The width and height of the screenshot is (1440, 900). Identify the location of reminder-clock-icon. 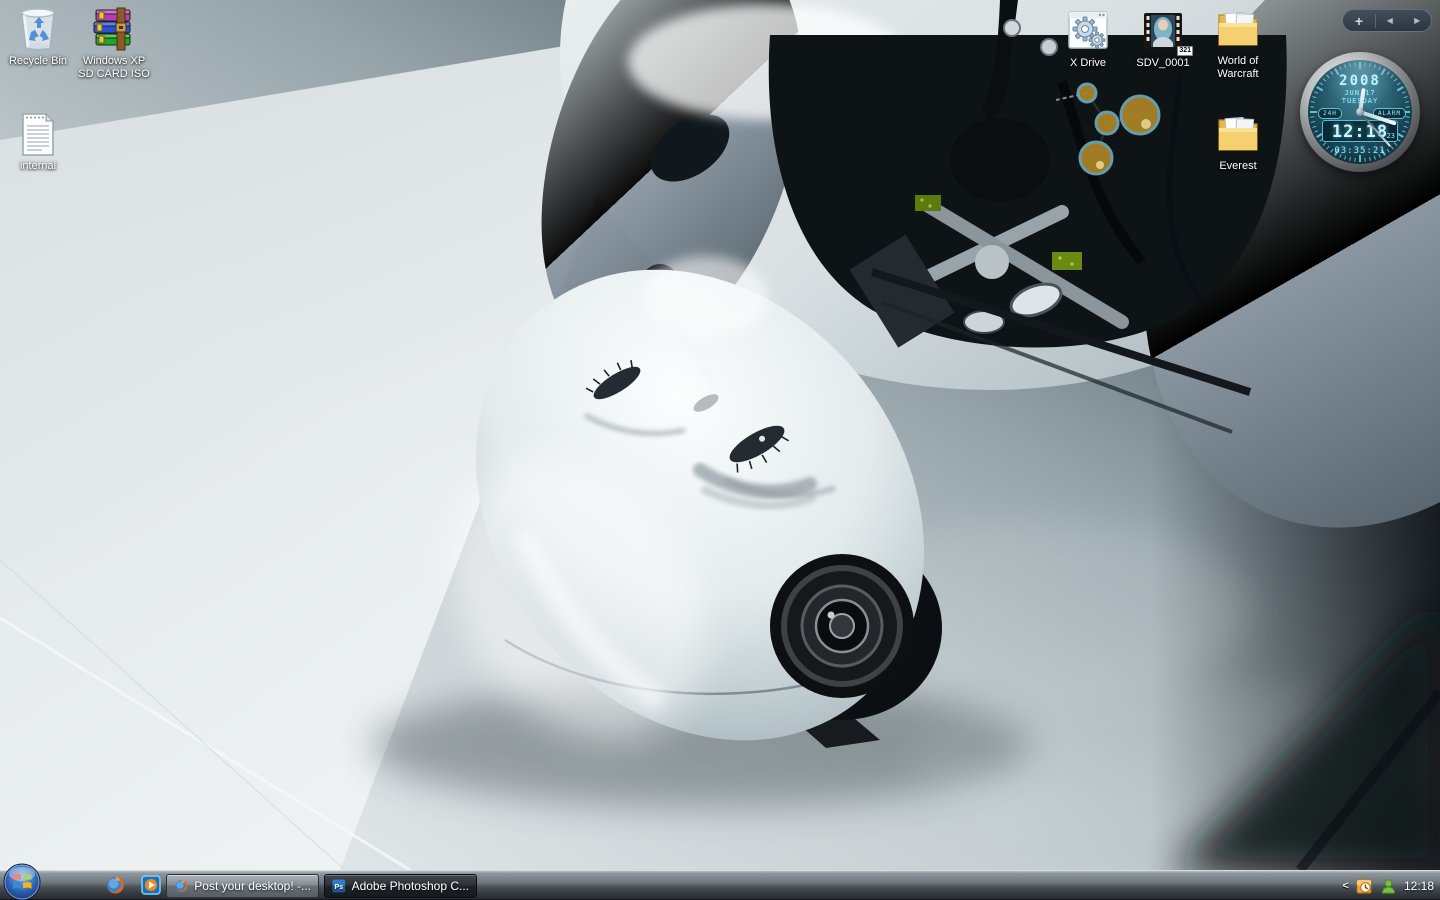
(1364, 886).